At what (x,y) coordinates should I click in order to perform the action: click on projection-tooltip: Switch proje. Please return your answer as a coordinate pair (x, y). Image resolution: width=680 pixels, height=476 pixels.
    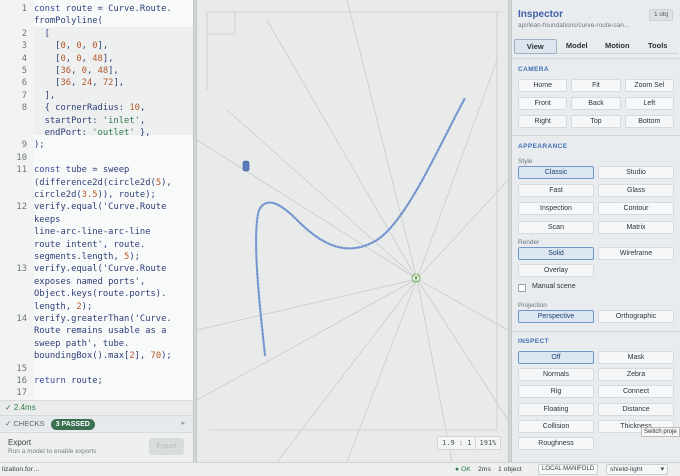
    Looking at the image, I should click on (660, 432).